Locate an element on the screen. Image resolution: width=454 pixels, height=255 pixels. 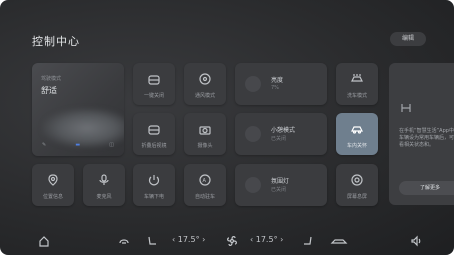
mirror-fold-label: 折叠后视镜 is located at coordinates (154, 146).